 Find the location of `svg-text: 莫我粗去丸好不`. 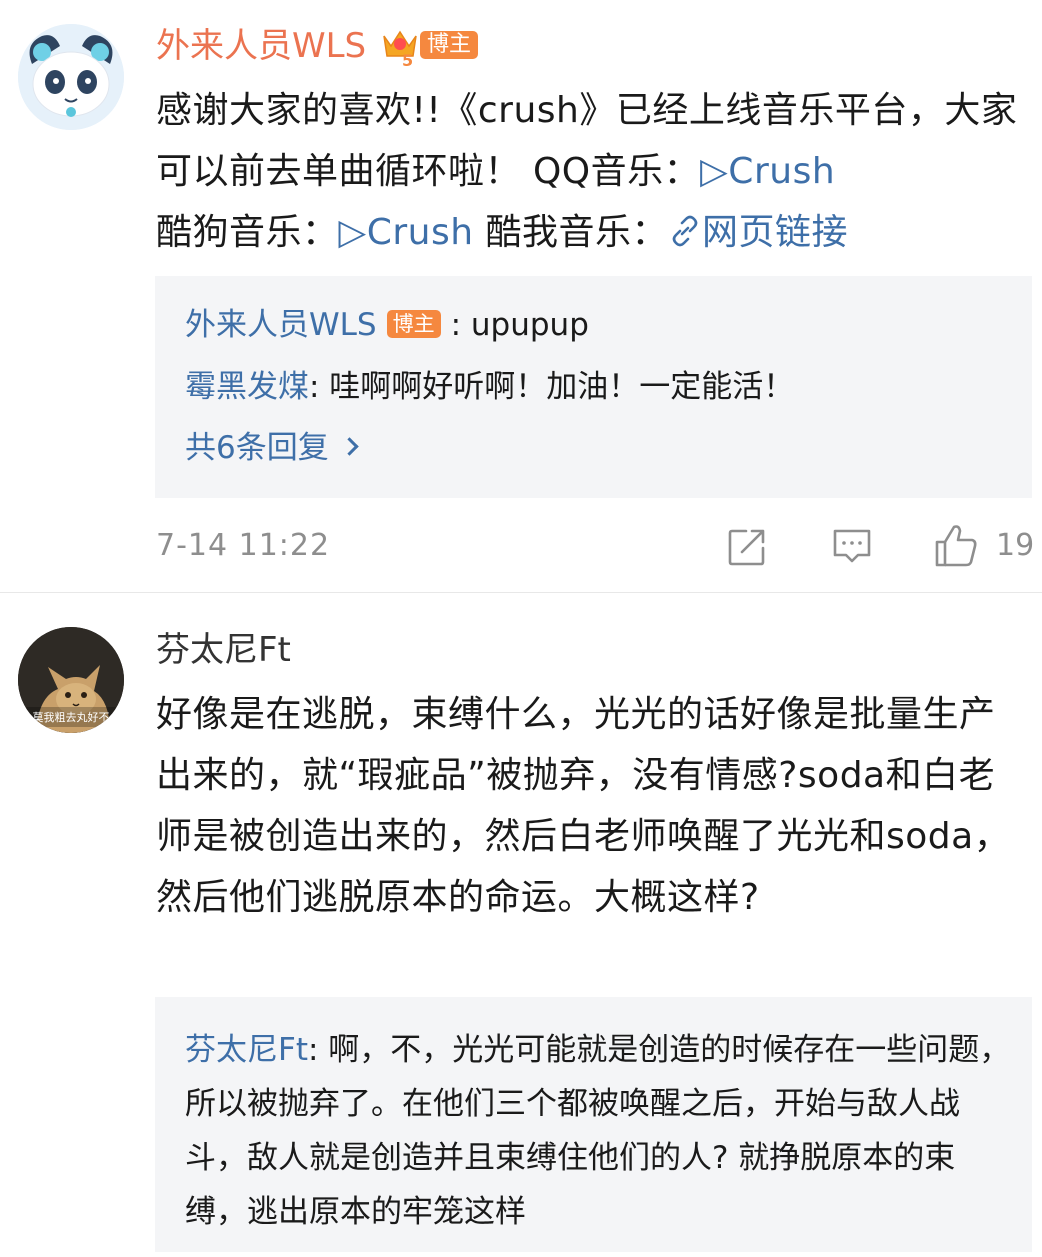

svg-text: 莫我粗去丸好不 is located at coordinates (71, 717).